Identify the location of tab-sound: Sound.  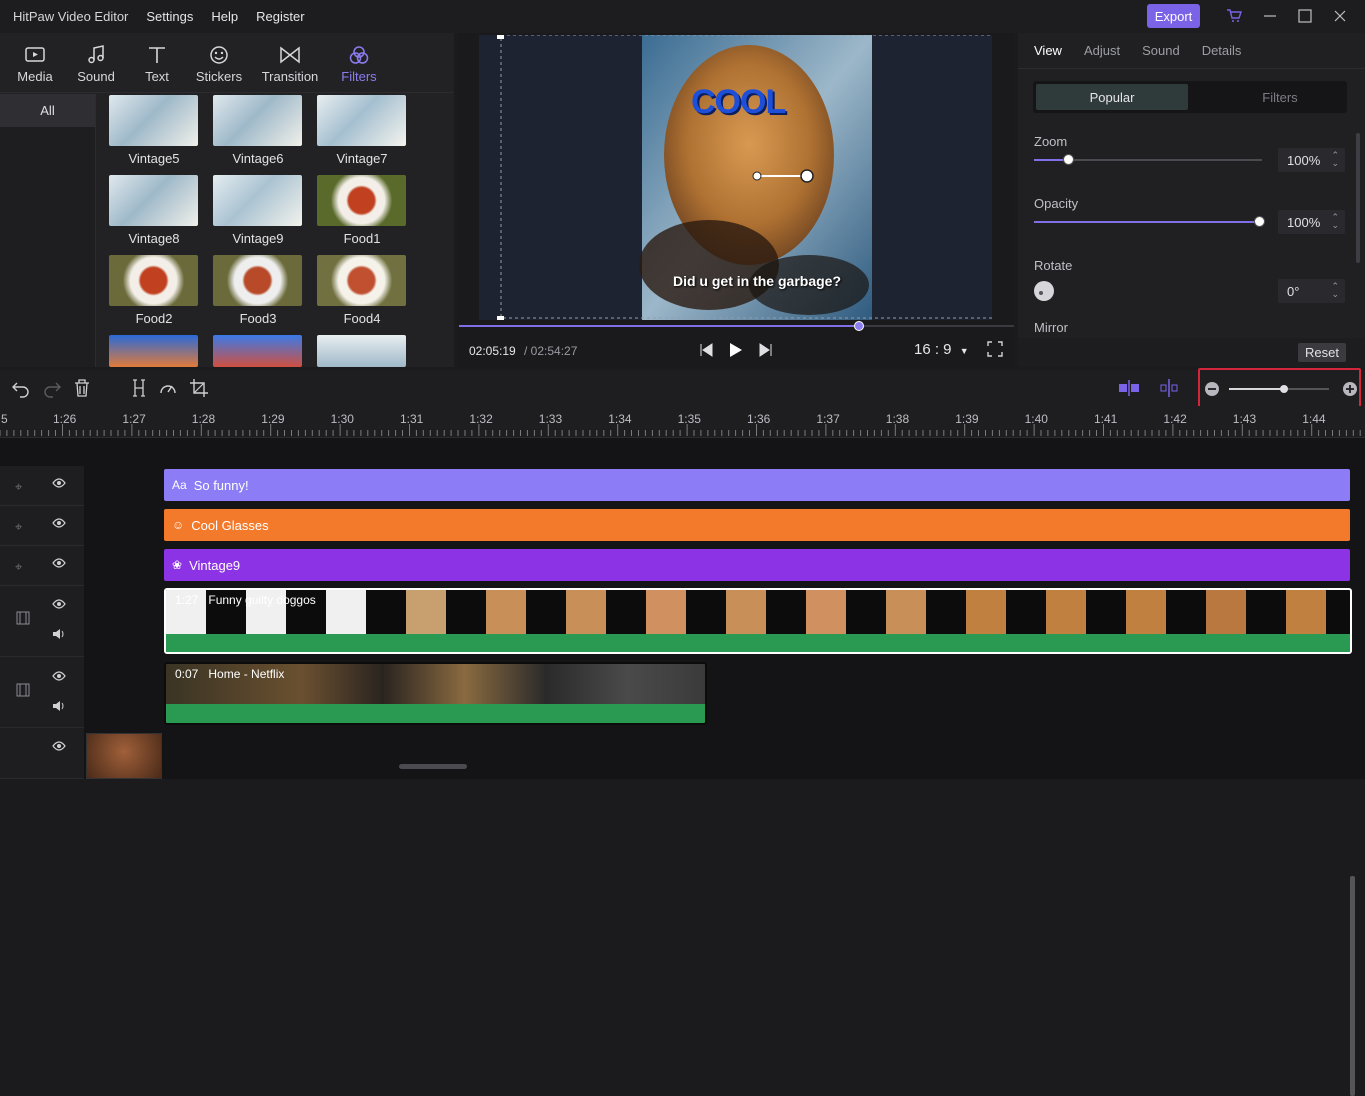
(96, 62).